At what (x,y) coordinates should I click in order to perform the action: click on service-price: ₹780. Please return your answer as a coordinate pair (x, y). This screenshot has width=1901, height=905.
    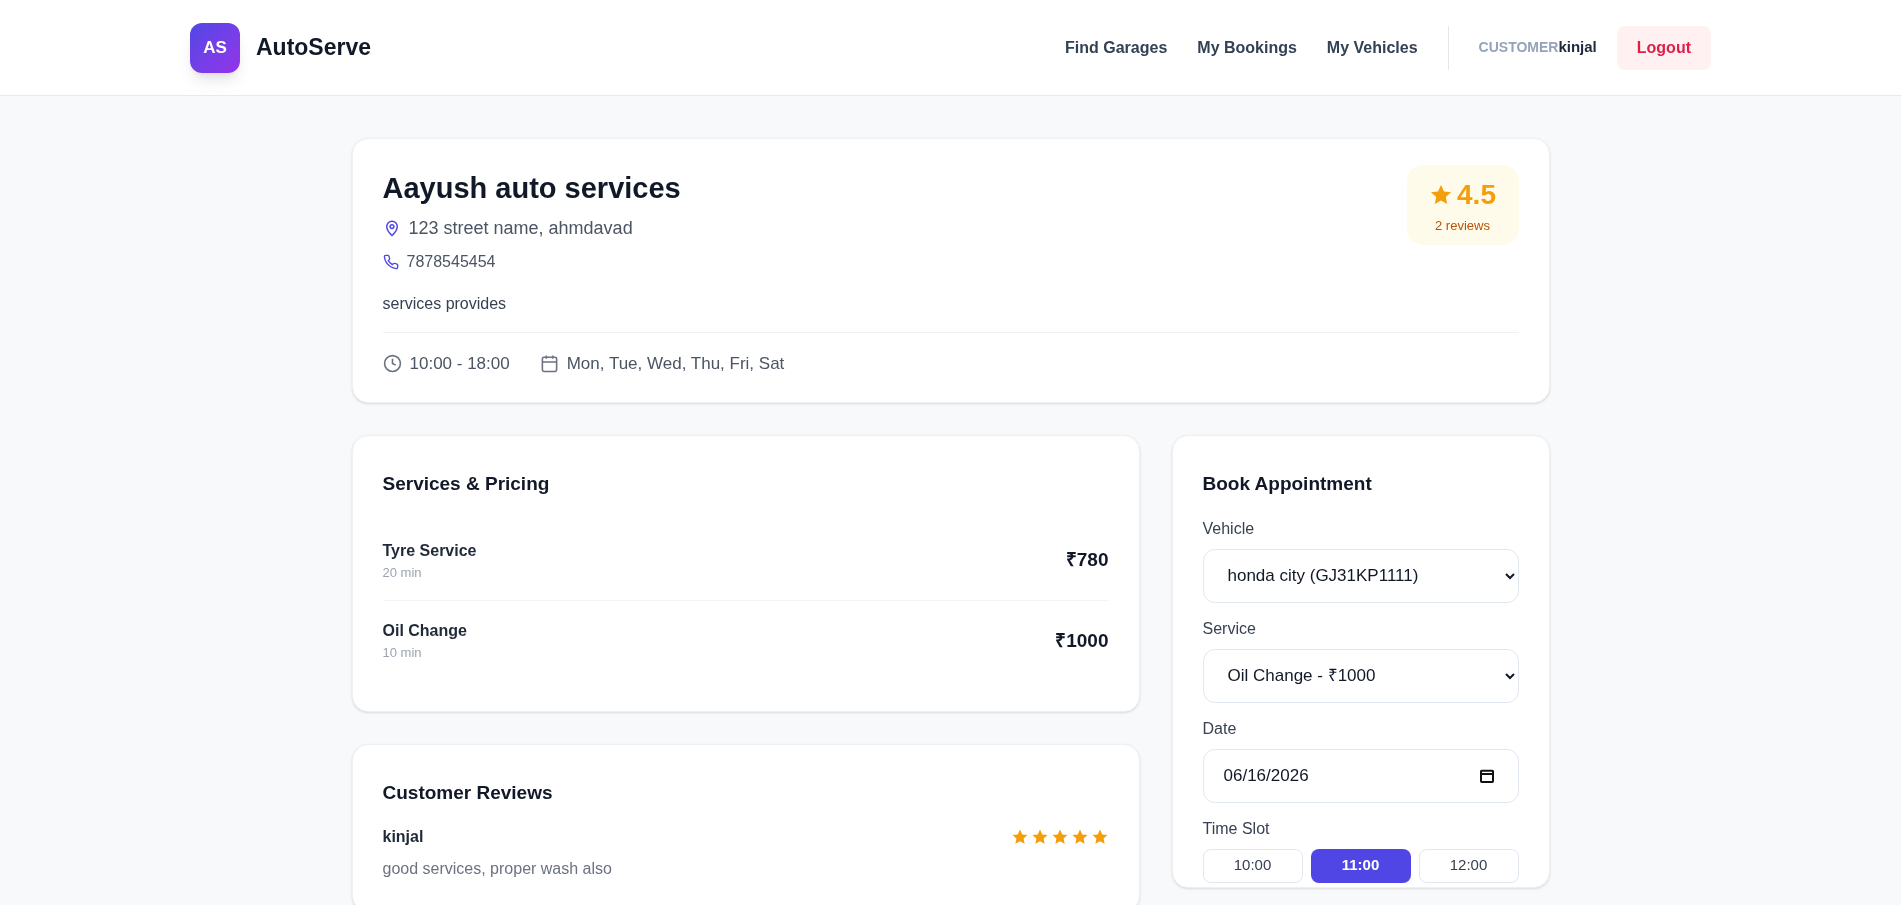
    Looking at the image, I should click on (1087, 560).